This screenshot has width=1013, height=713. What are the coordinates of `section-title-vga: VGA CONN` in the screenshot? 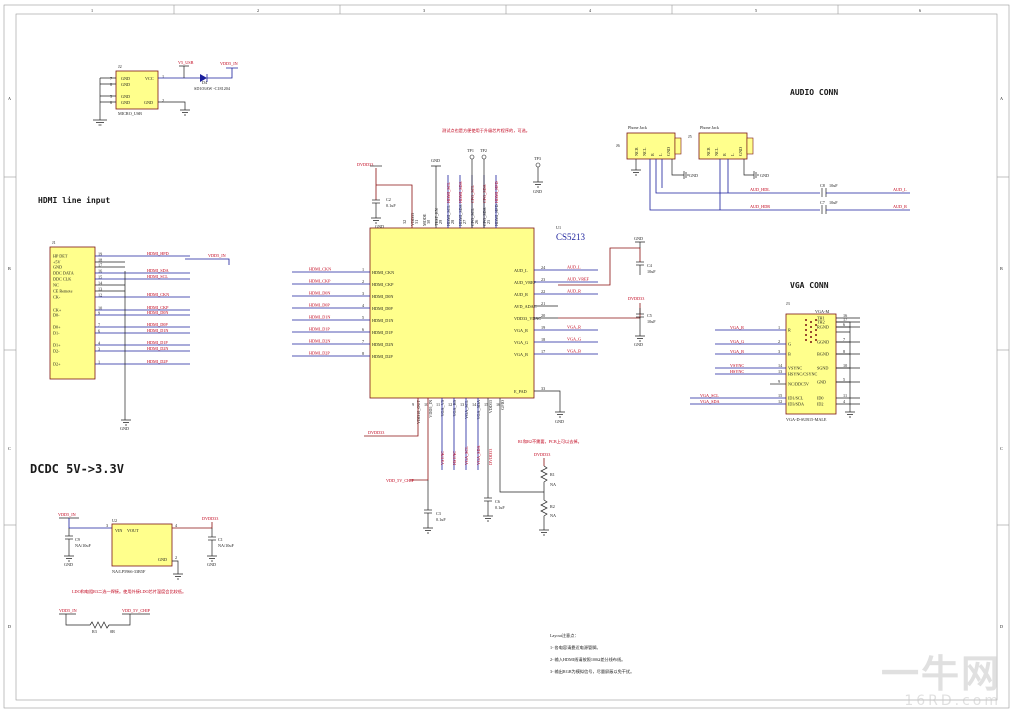 It's located at (809, 285).